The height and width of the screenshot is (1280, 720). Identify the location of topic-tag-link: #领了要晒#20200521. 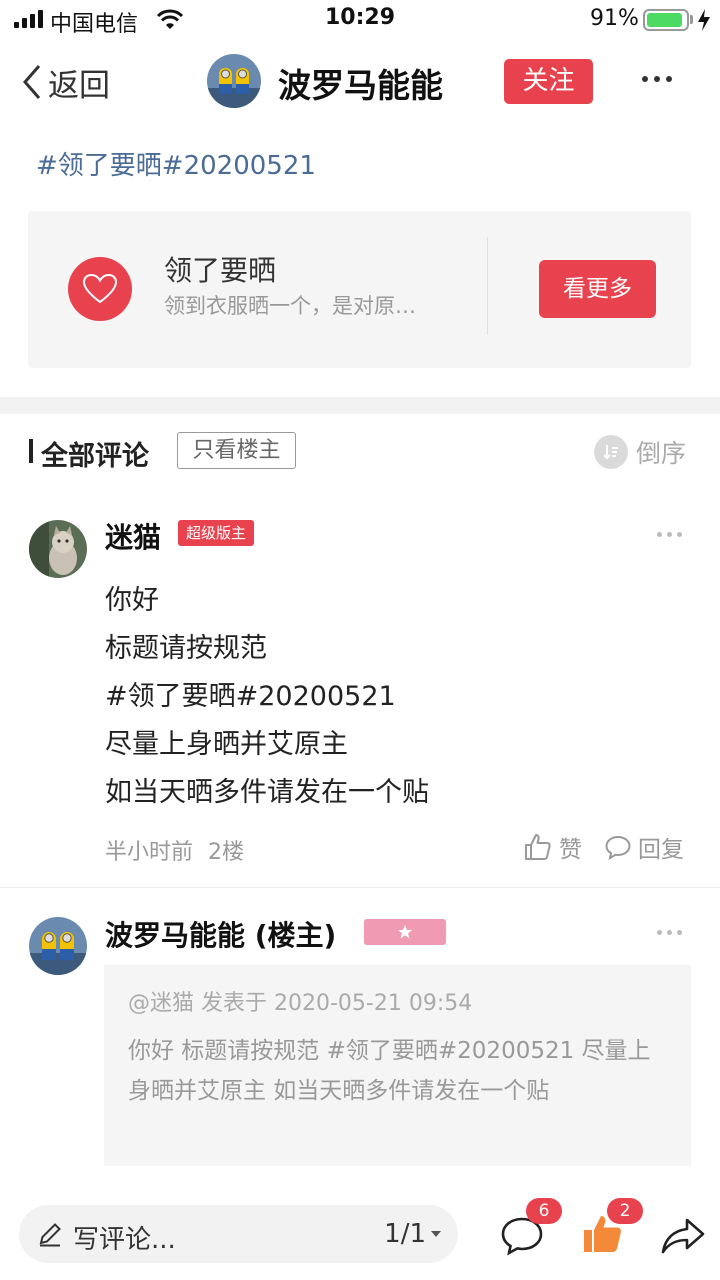
(176, 163).